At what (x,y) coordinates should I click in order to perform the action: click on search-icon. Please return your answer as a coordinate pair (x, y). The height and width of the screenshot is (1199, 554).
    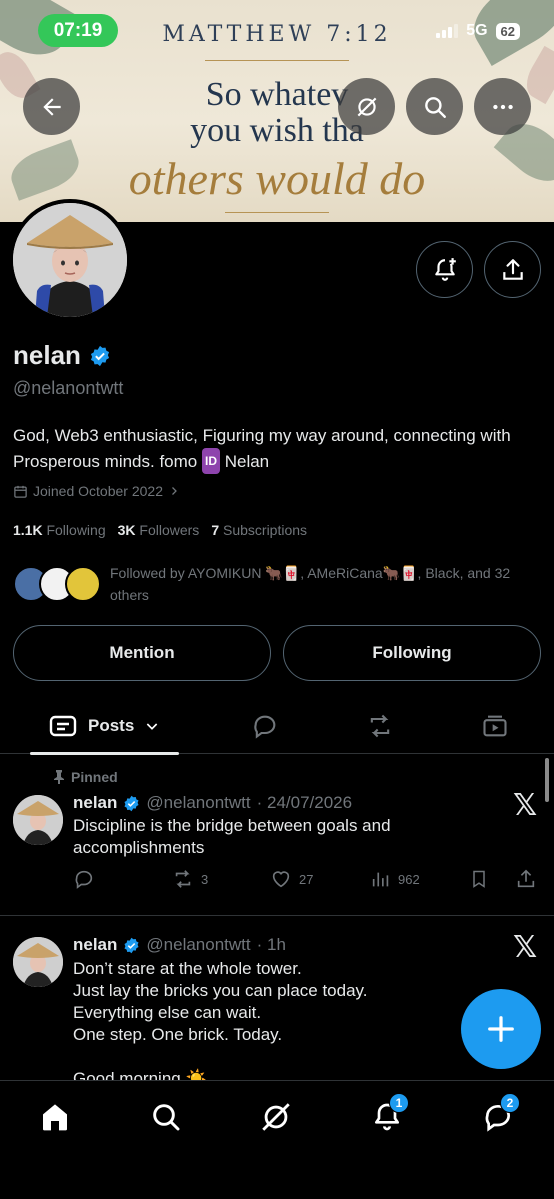
    Looking at the image, I should click on (166, 1117).